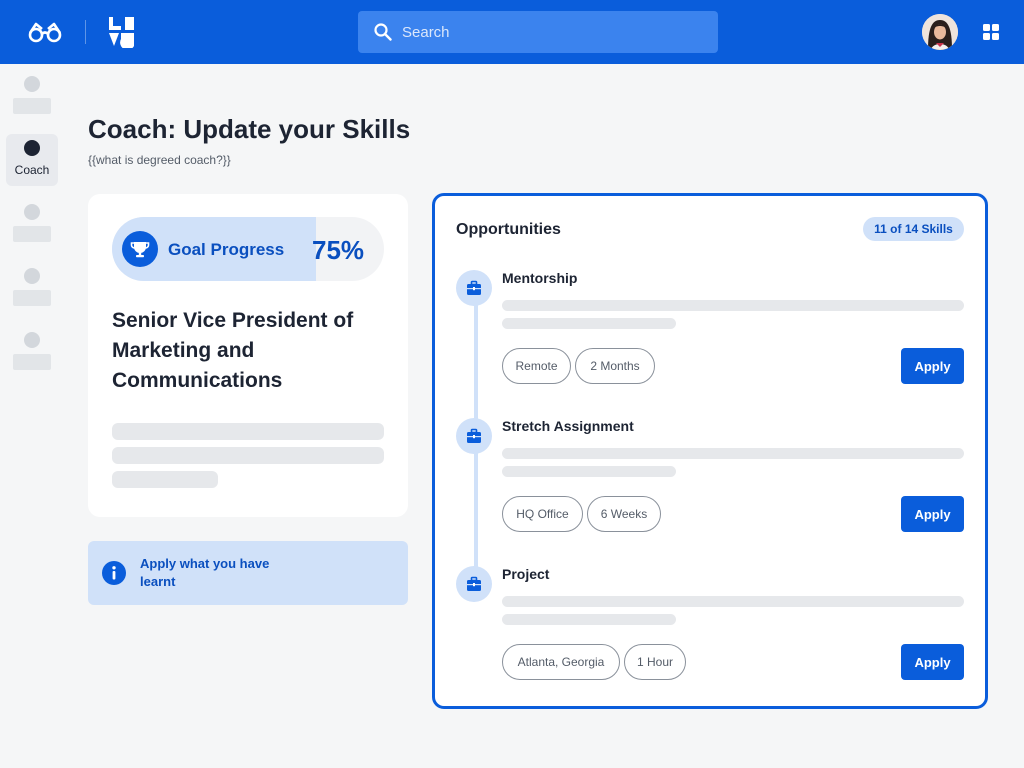 The height and width of the screenshot is (768, 1024). I want to click on skills-count-badge: 11 of 14 Skills, so click(913, 229).